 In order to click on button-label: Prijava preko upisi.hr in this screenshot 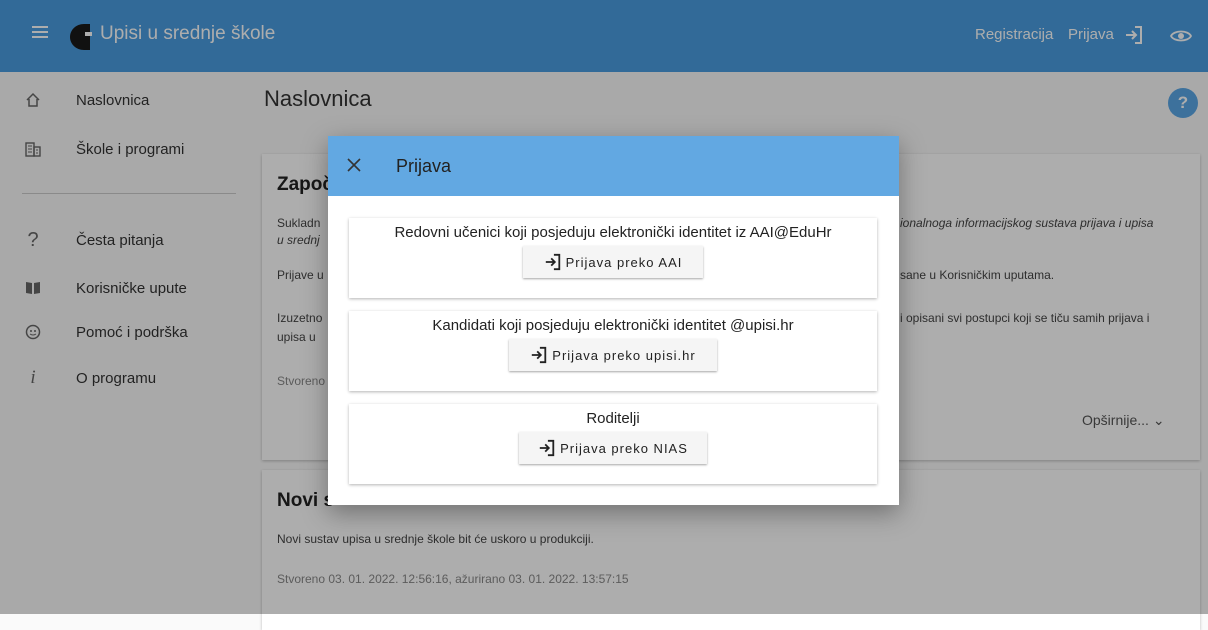, I will do `click(624, 355)`.